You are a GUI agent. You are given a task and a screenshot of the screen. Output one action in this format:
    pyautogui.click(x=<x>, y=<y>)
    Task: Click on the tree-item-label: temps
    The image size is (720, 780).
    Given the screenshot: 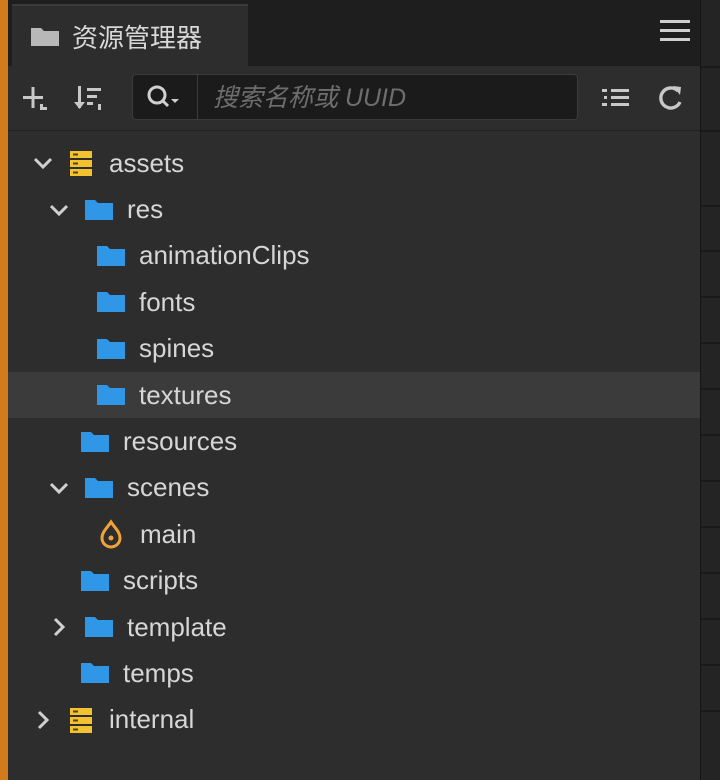 What is the action you would take?
    pyautogui.click(x=158, y=672)
    